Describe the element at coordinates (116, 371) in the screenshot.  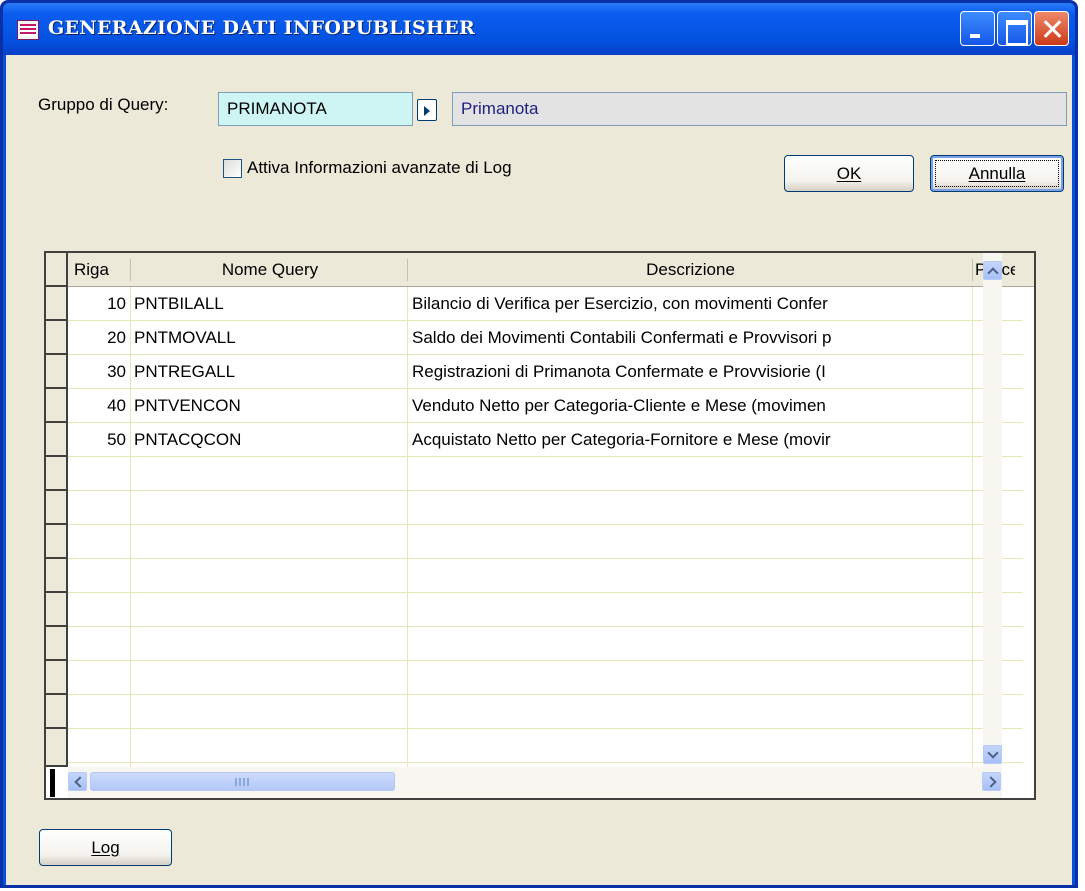
I see `cell-riga: 30` at that location.